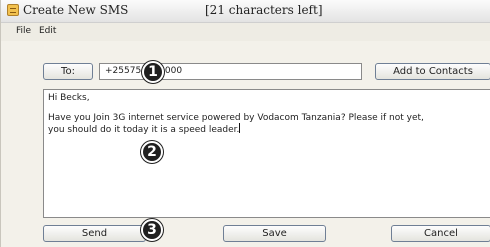  Describe the element at coordinates (264, 10) in the screenshot. I see `characters-left-counter: [21 characters left]` at that location.